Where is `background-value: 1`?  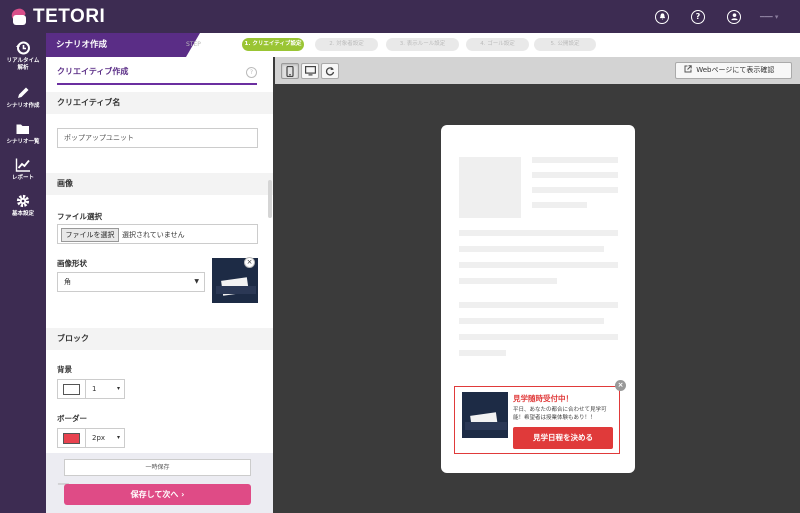
background-value: 1 is located at coordinates (94, 389).